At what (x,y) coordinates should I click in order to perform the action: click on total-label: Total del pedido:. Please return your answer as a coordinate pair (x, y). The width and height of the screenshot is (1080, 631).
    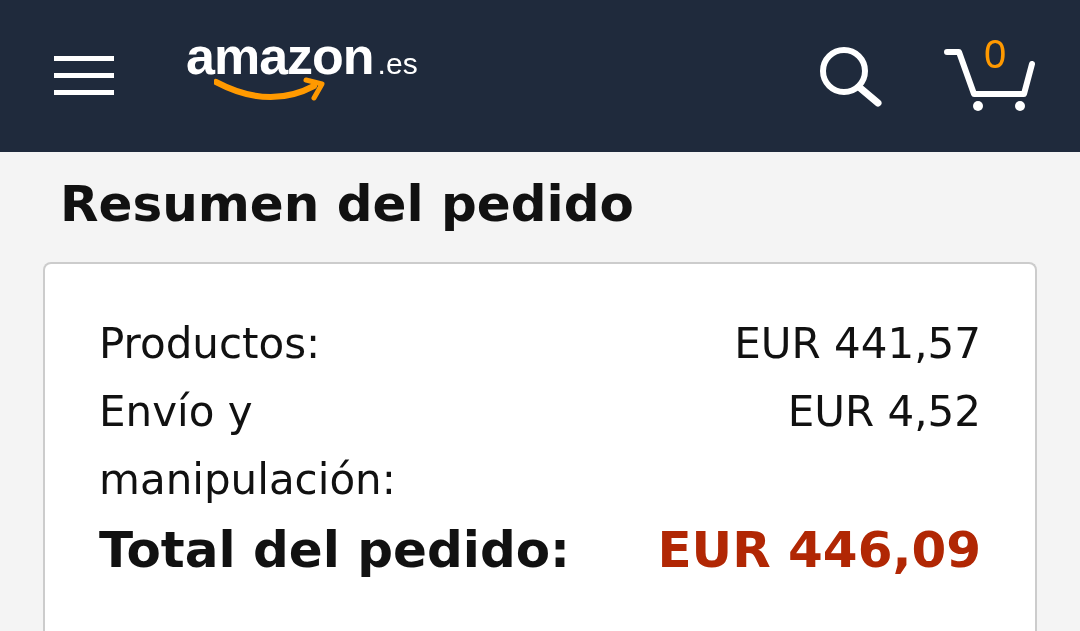
    Looking at the image, I should click on (335, 550).